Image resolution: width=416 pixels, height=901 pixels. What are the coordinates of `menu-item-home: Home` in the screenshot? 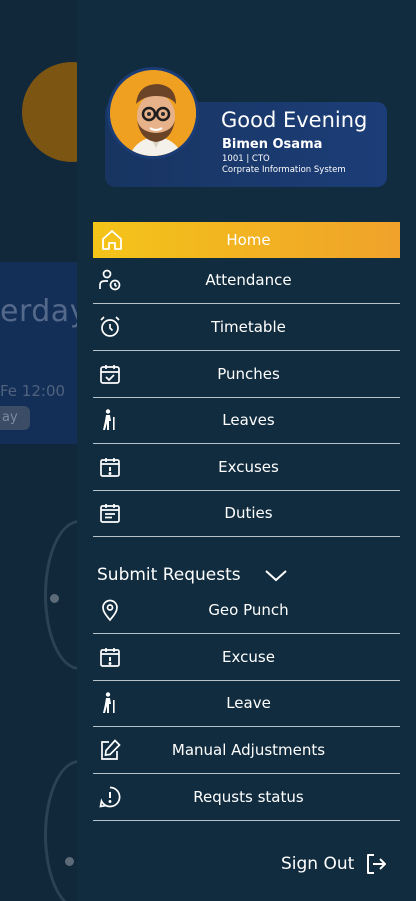 It's located at (246, 240).